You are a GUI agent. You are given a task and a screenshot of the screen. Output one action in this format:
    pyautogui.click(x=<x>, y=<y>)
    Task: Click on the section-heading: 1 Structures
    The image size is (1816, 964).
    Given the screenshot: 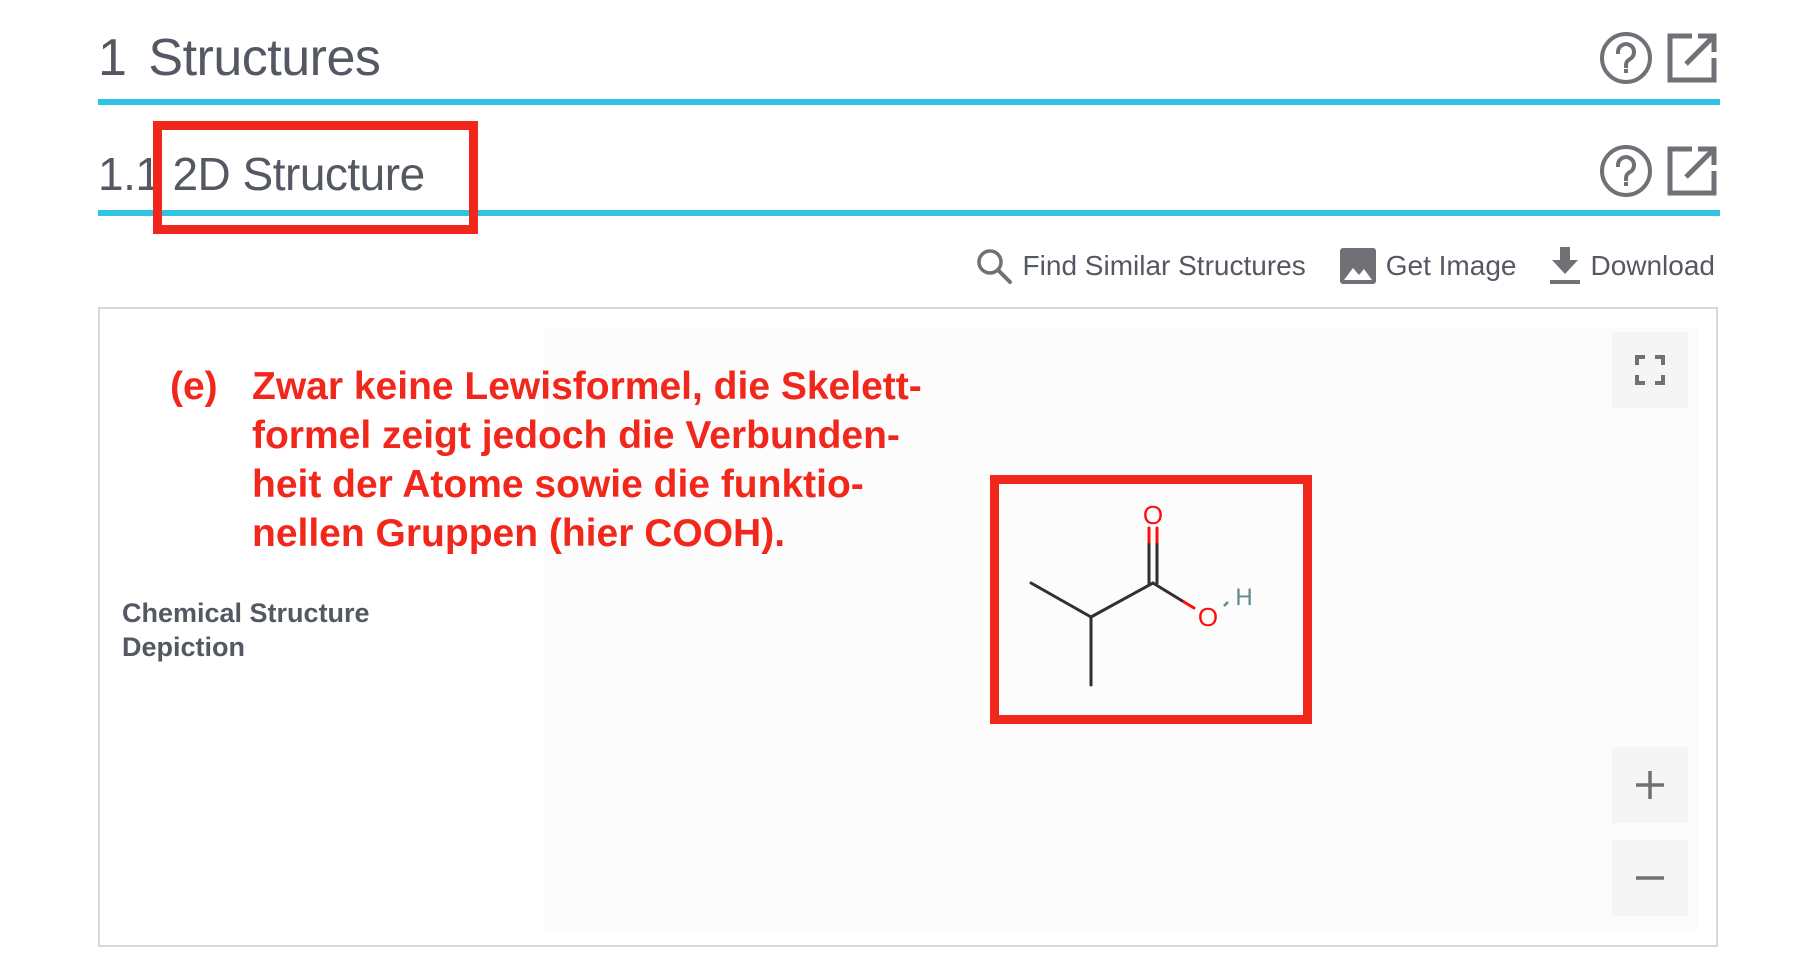 What is the action you would take?
    pyautogui.click(x=239, y=58)
    